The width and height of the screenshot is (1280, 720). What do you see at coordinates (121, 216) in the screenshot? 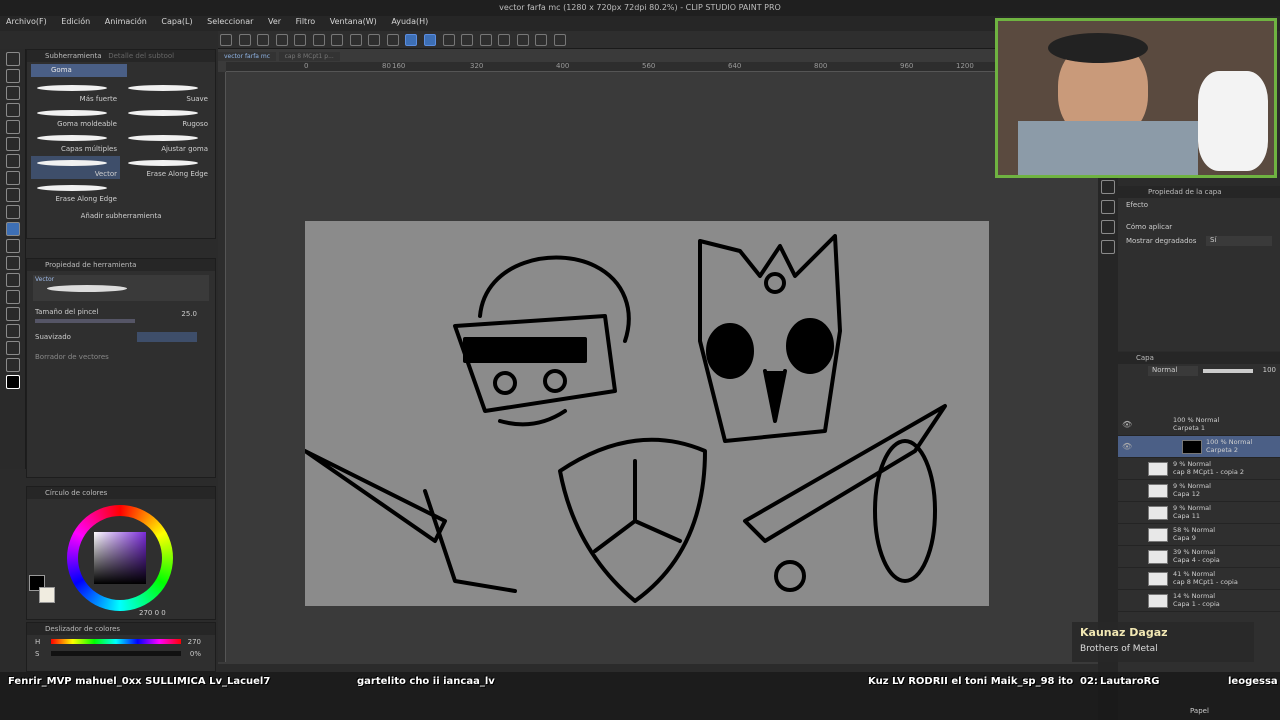
I see `add-subtool-button: Añadir subherramienta` at bounding box center [121, 216].